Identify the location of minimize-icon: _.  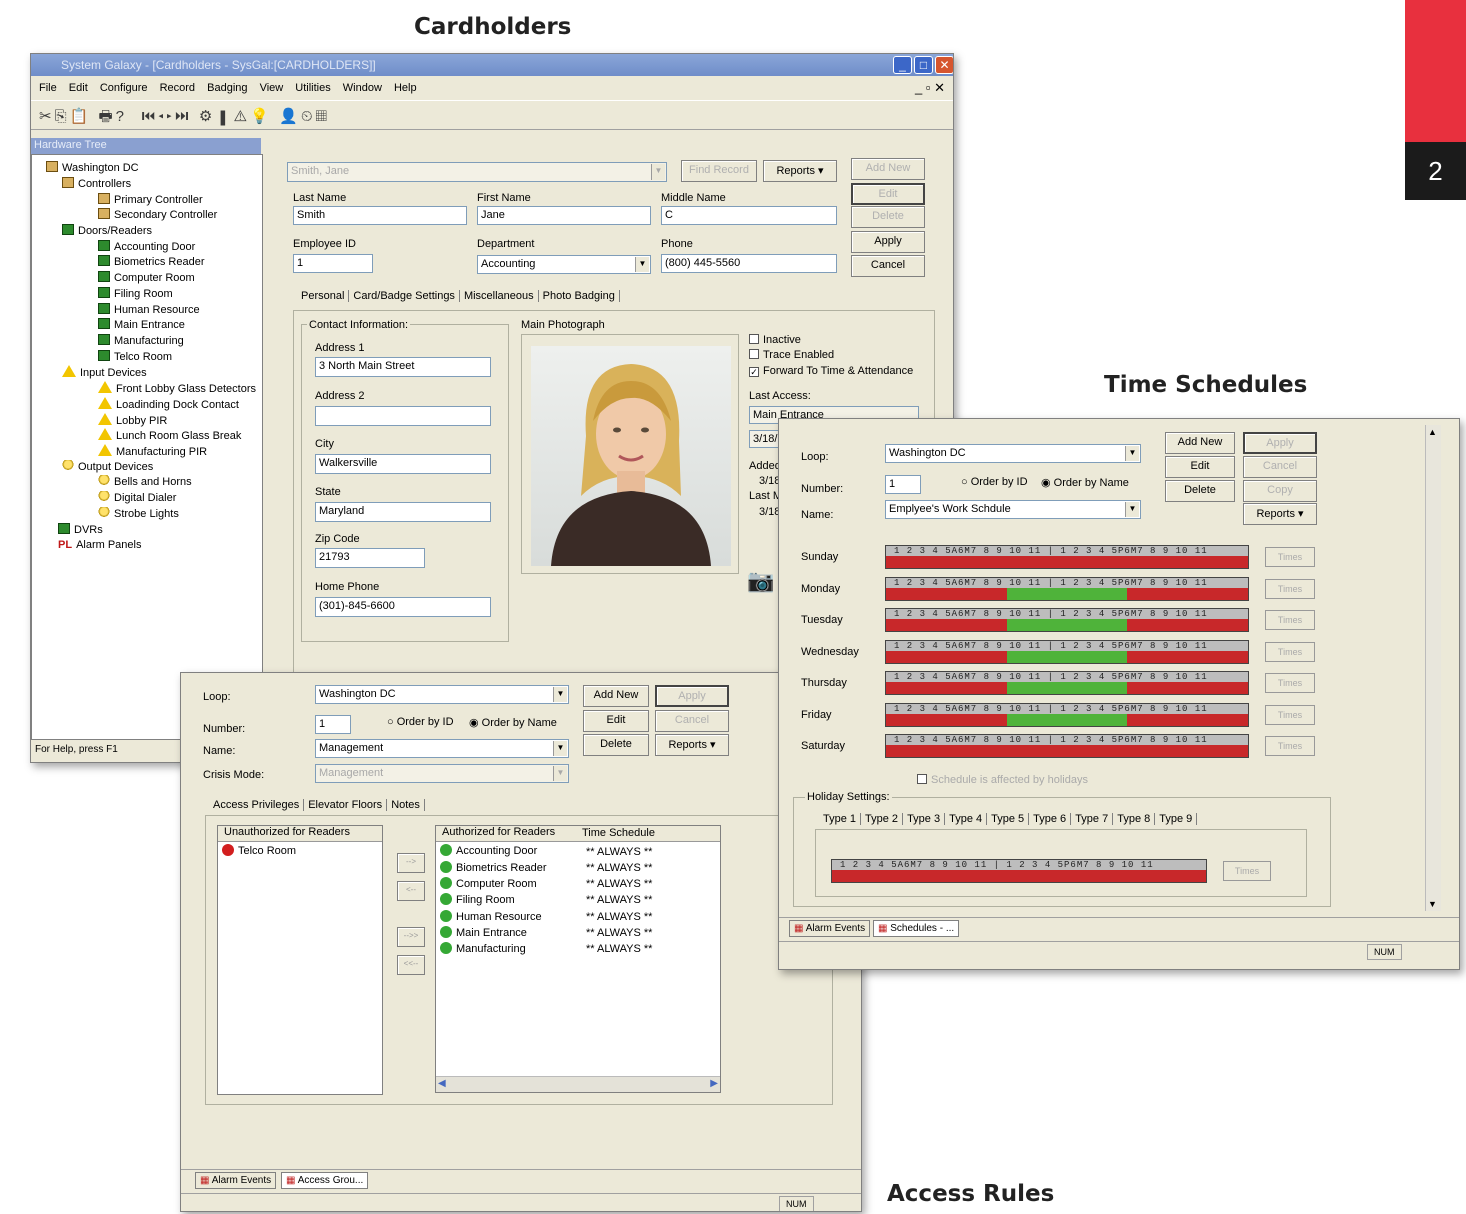
(902, 65).